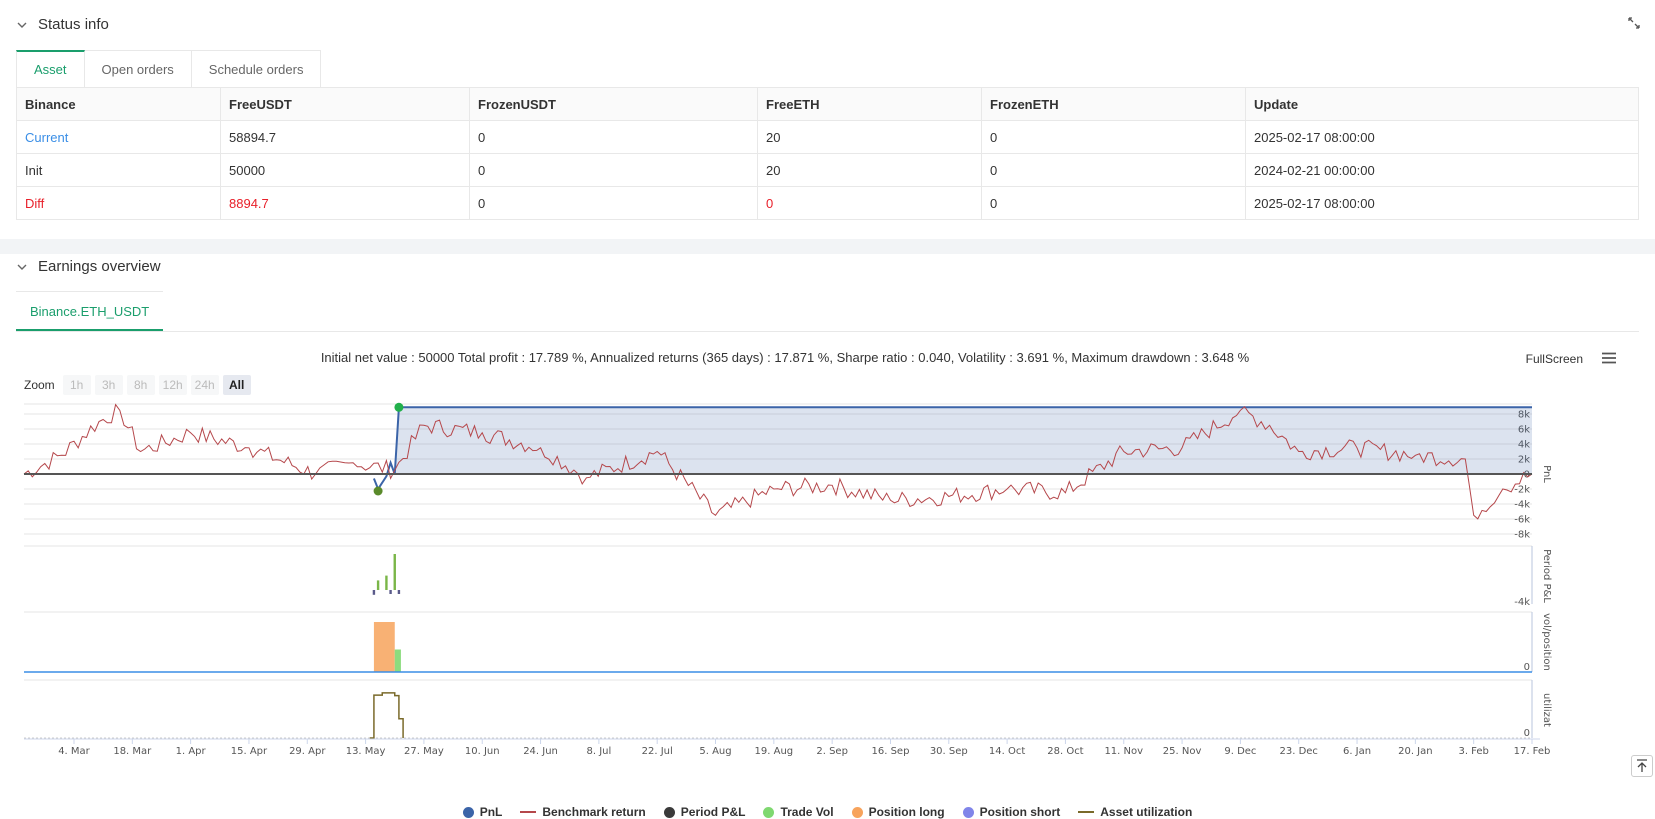 The image size is (1655, 819). Describe the element at coordinates (869, 104) in the screenshot. I see `col-header: FreeETH` at that location.